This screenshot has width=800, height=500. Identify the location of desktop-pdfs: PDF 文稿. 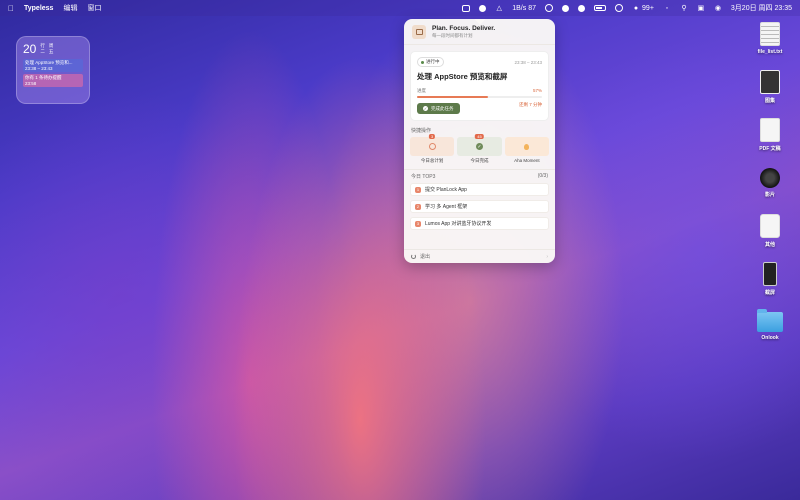
(770, 135).